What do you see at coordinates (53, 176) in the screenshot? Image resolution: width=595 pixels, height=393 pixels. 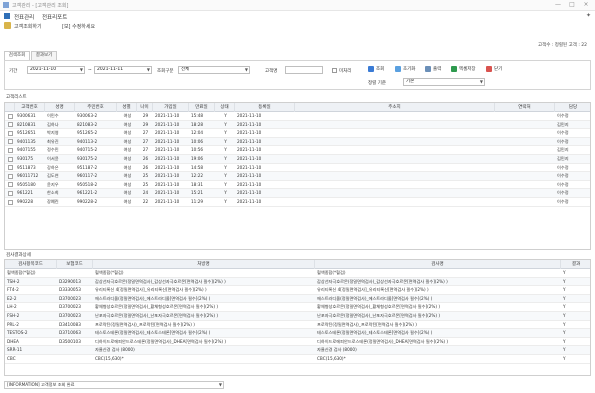 I see `table-cell: 김도연` at bounding box center [53, 176].